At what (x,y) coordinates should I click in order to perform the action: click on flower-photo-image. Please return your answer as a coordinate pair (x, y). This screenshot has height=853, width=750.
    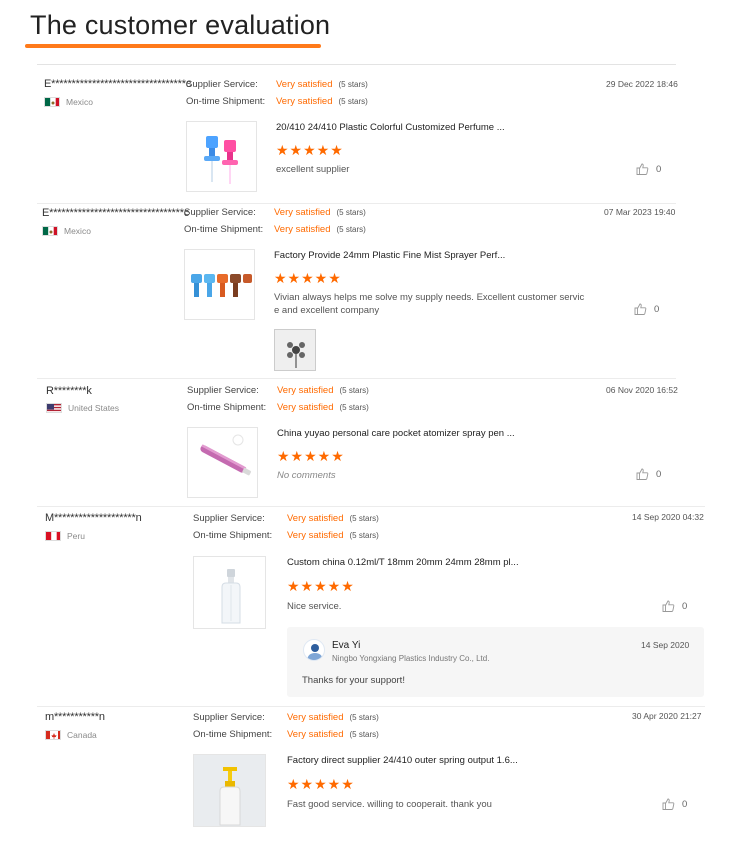
    Looking at the image, I should click on (295, 350).